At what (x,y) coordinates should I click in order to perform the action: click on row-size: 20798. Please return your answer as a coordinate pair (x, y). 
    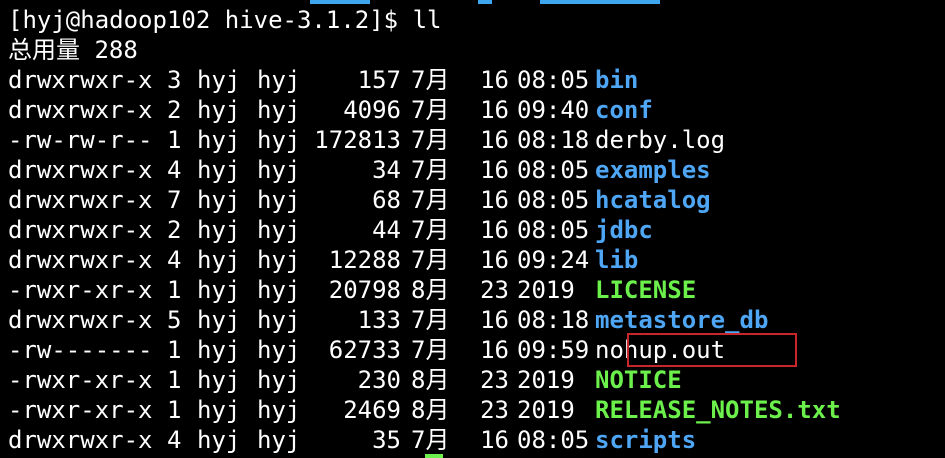
    Looking at the image, I should click on (364, 290).